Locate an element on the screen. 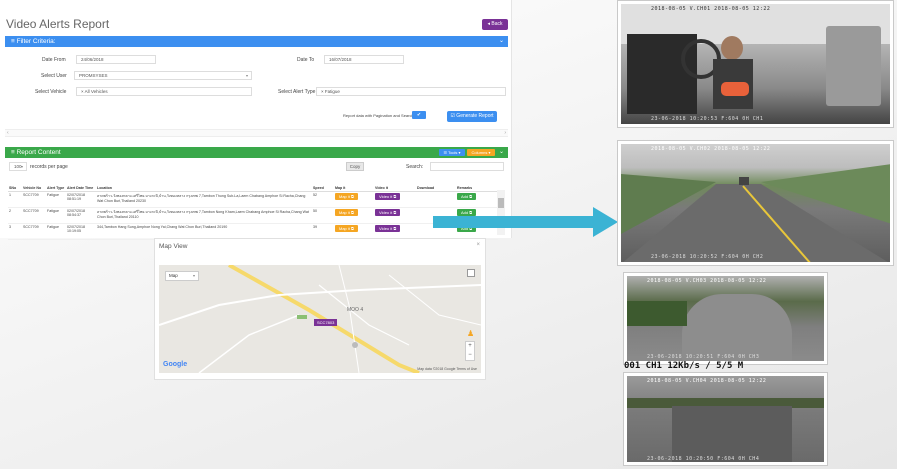 This screenshot has width=897, height=469. map-type-select: Map ▾ is located at coordinates (182, 276).